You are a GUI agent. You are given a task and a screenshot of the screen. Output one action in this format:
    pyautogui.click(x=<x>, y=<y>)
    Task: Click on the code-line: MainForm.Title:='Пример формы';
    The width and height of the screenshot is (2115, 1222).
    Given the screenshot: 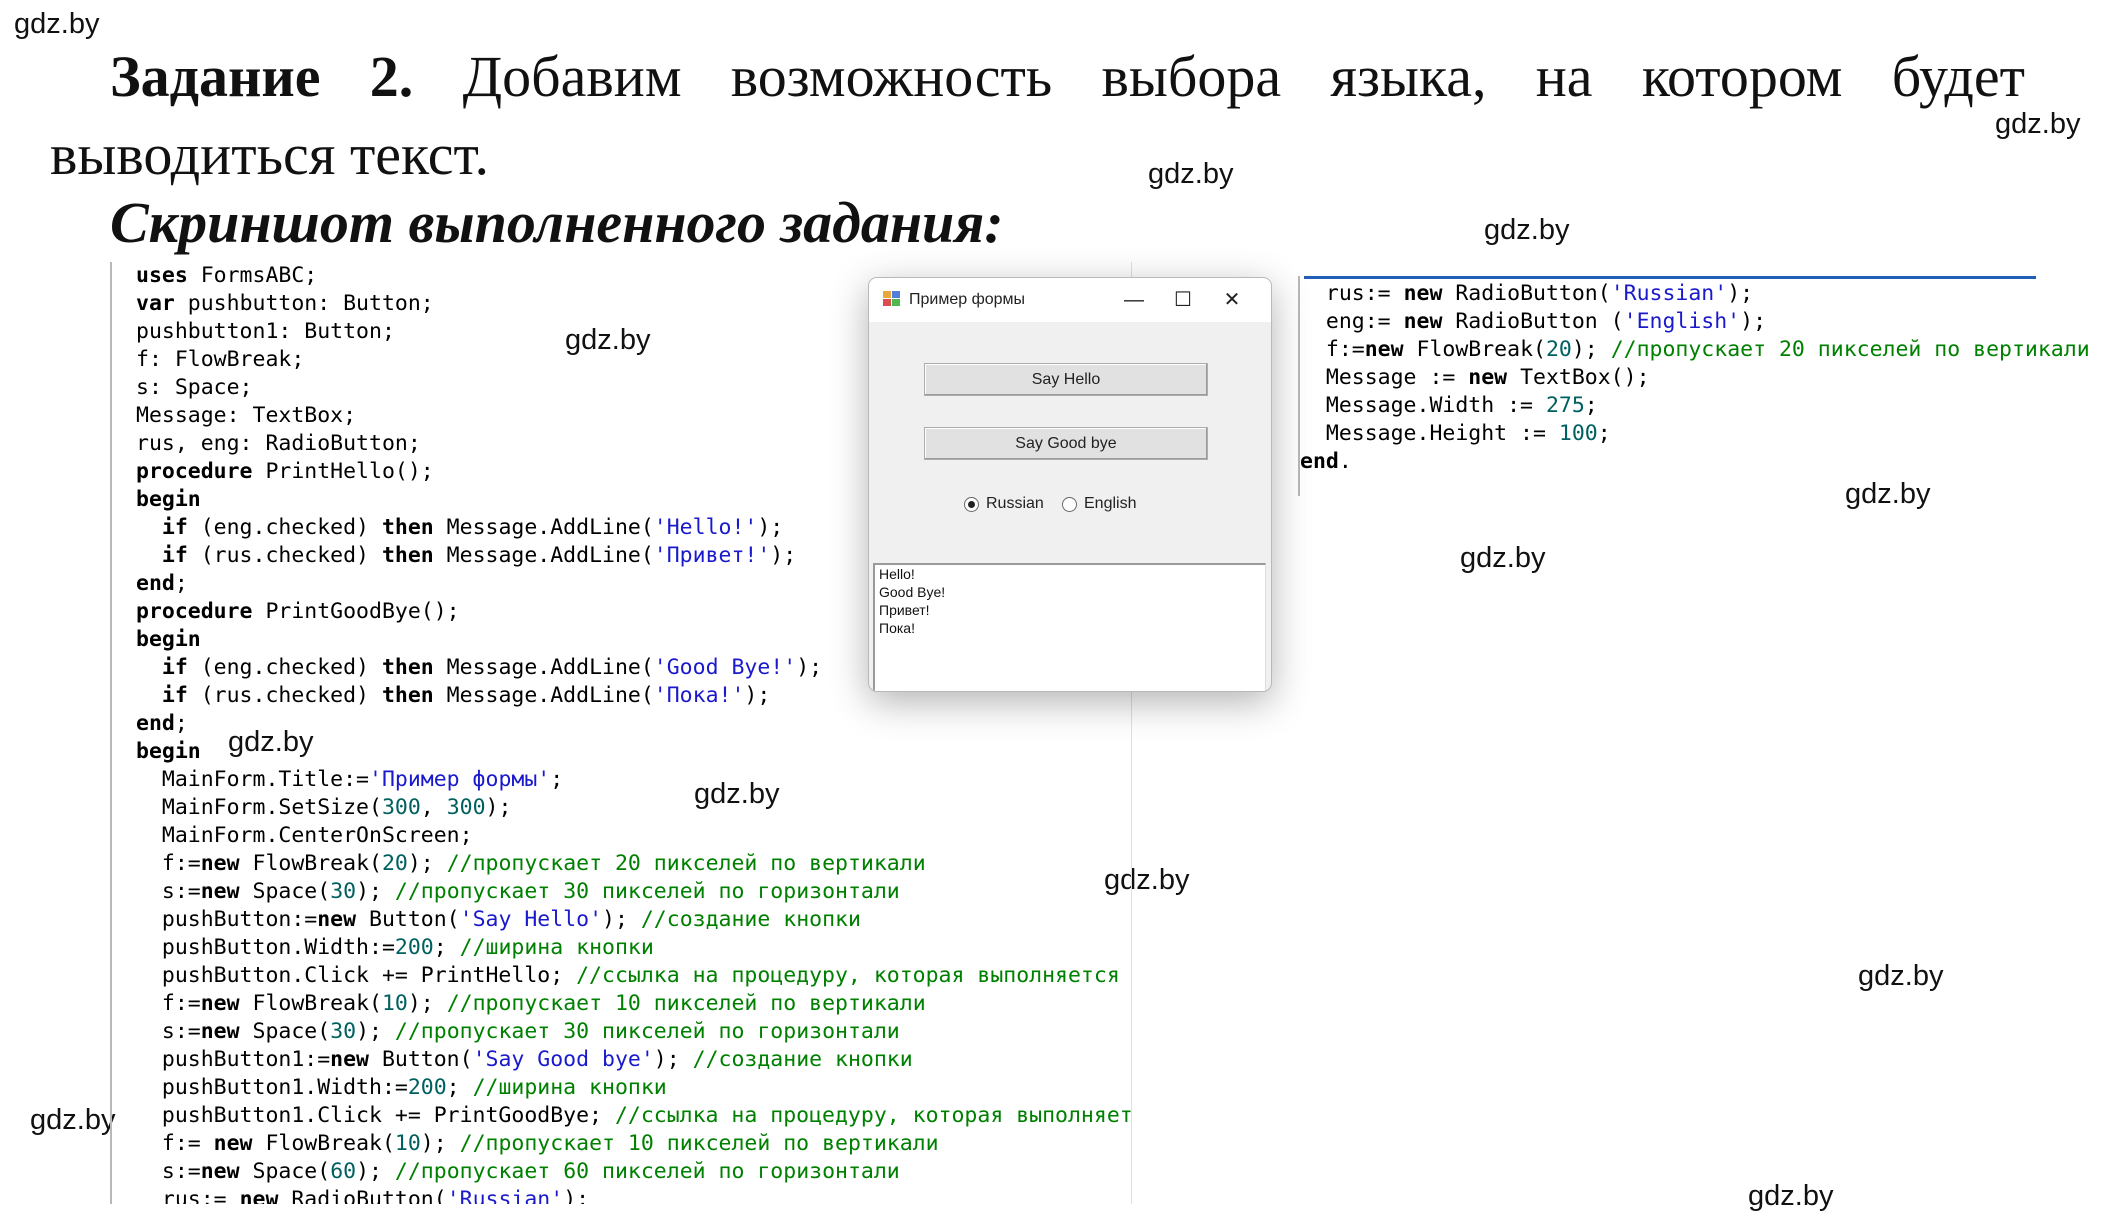 What is the action you would take?
    pyautogui.click(x=350, y=779)
    